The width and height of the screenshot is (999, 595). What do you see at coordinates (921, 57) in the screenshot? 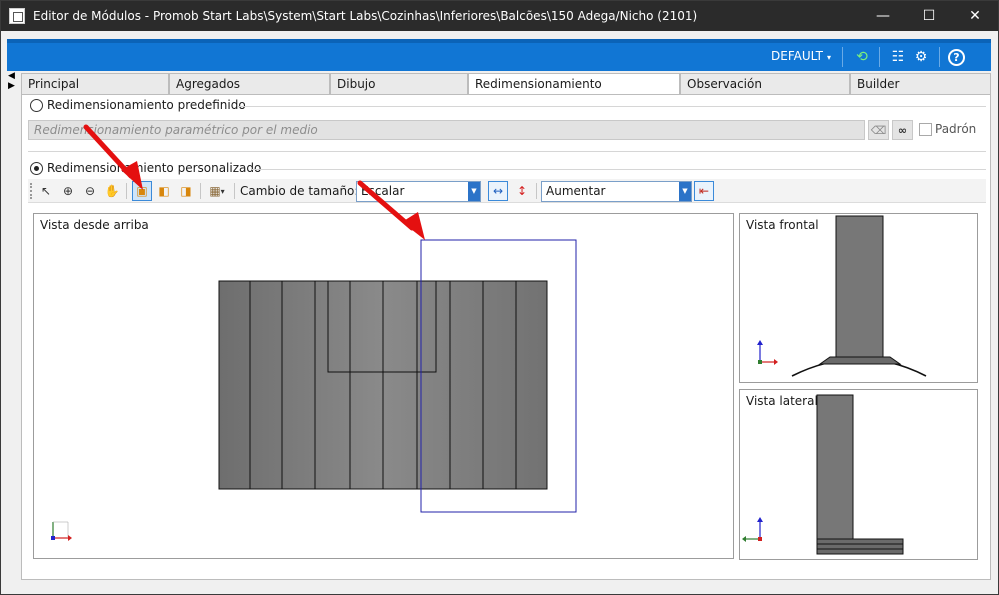
I see `gear-icon: ⚙` at bounding box center [921, 57].